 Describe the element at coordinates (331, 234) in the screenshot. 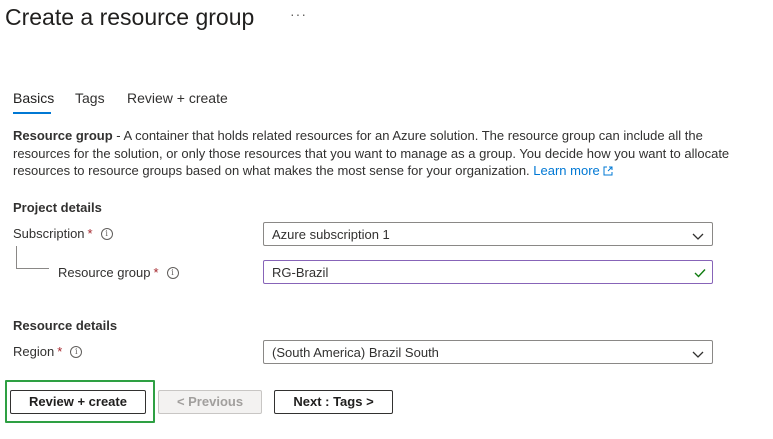

I see `subscription-value: Azure subscription 1` at that location.